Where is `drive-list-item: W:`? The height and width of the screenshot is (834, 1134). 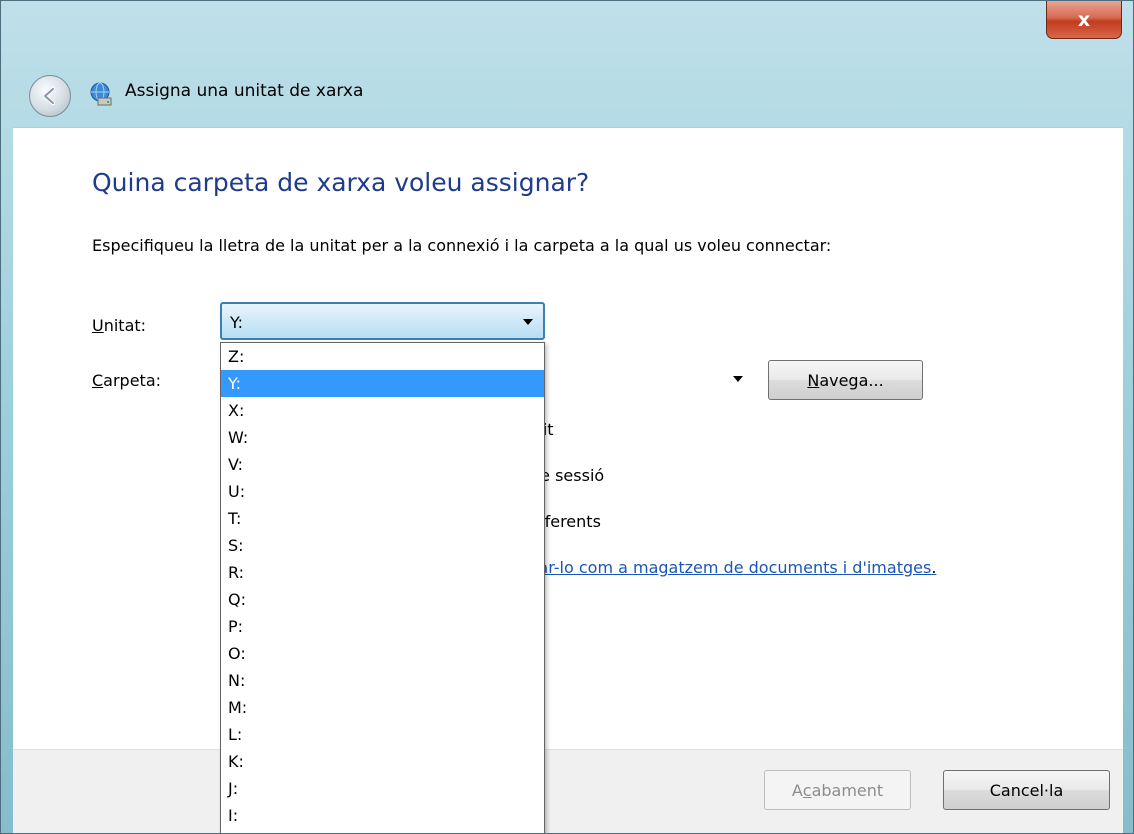 drive-list-item: W: is located at coordinates (382, 437).